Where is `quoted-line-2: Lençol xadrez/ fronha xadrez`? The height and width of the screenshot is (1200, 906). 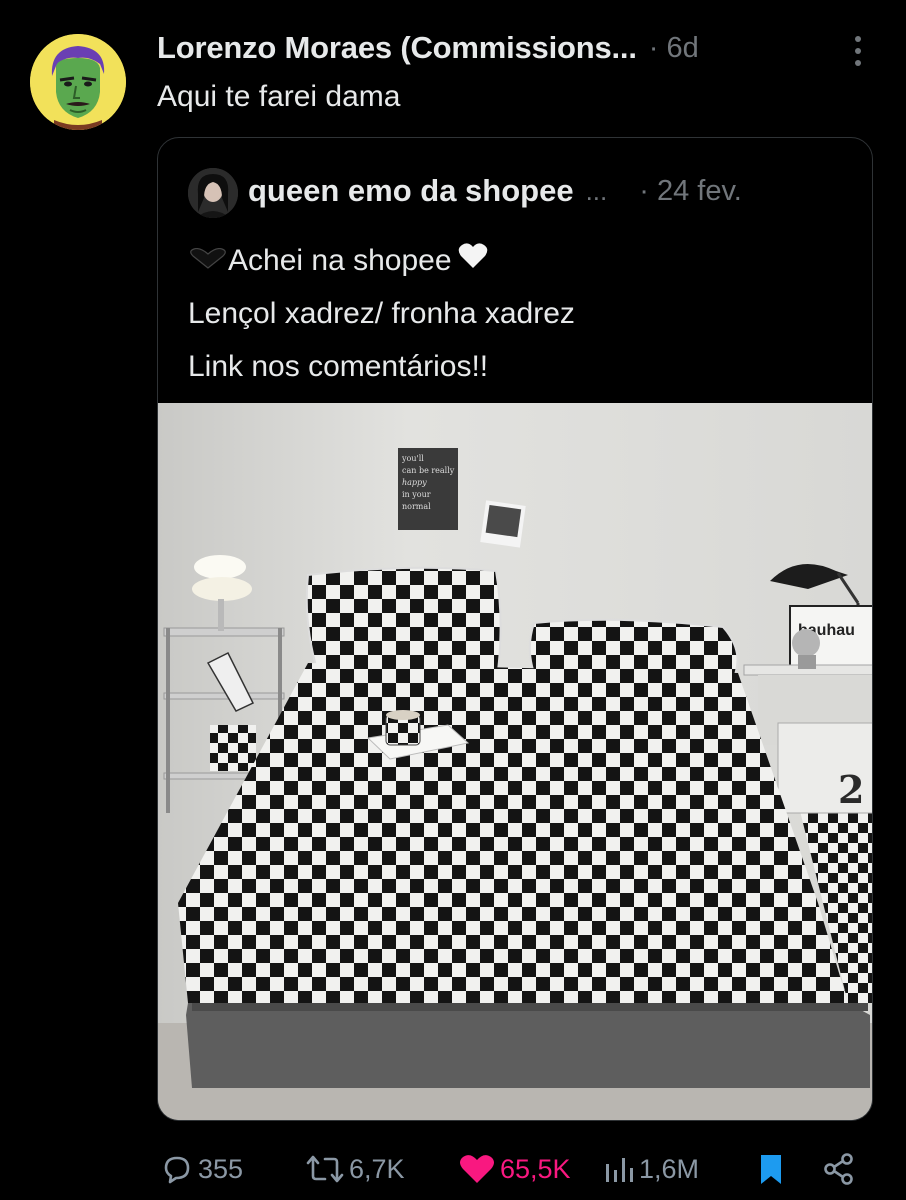 quoted-line-2: Lençol xadrez/ fronha xadrez is located at coordinates (381, 313).